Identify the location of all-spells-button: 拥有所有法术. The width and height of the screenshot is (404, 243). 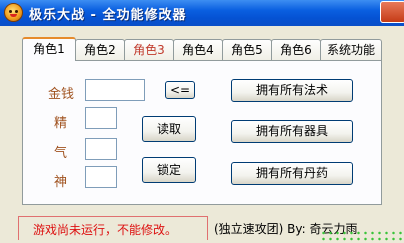
(292, 90).